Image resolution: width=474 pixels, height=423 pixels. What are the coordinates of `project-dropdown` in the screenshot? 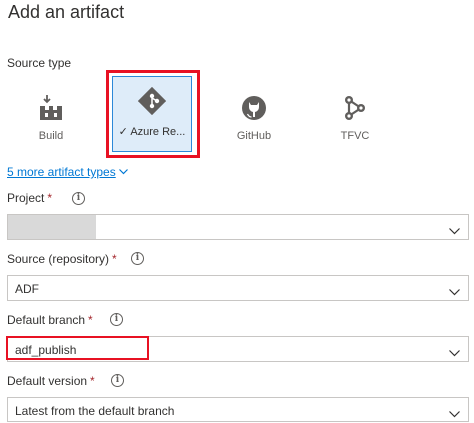 It's located at (238, 227).